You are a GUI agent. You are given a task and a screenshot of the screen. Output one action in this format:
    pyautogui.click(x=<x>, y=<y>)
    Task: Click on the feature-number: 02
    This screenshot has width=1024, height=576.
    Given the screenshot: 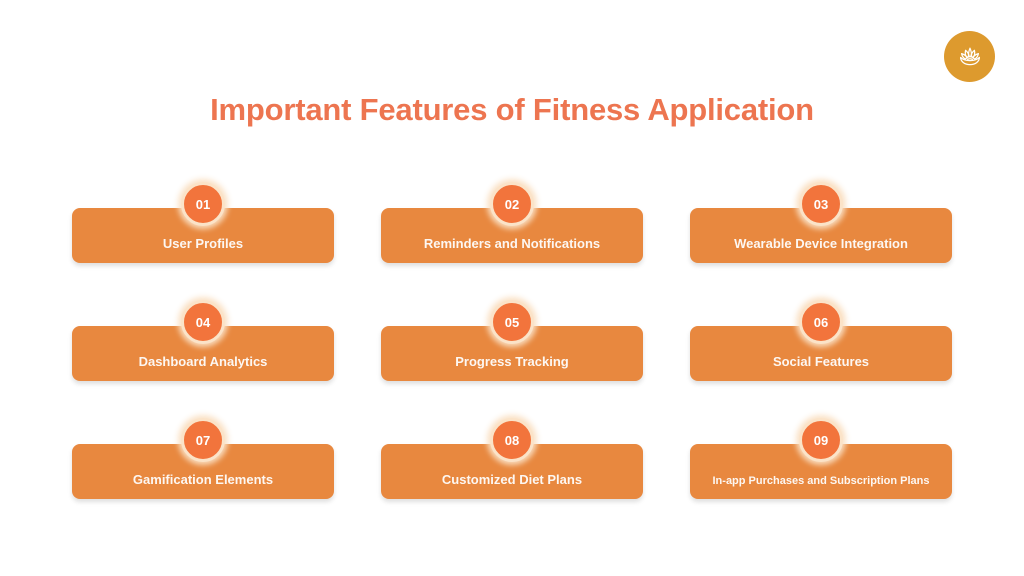 What is the action you would take?
    pyautogui.click(x=512, y=204)
    